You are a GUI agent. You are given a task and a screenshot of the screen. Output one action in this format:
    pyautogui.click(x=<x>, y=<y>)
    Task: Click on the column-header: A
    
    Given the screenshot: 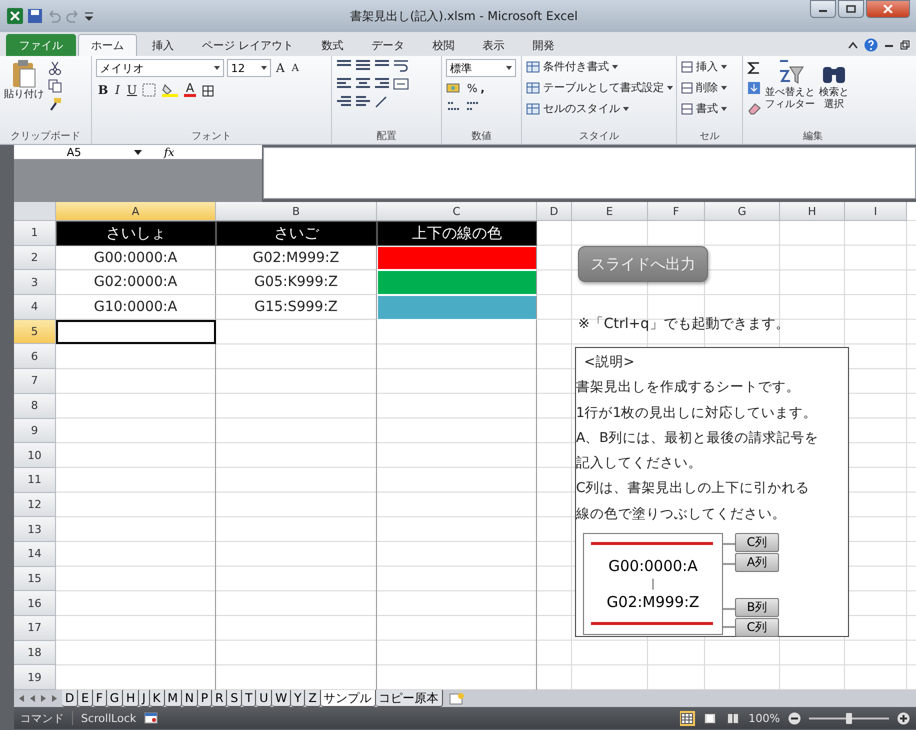 What is the action you would take?
    pyautogui.click(x=136, y=211)
    